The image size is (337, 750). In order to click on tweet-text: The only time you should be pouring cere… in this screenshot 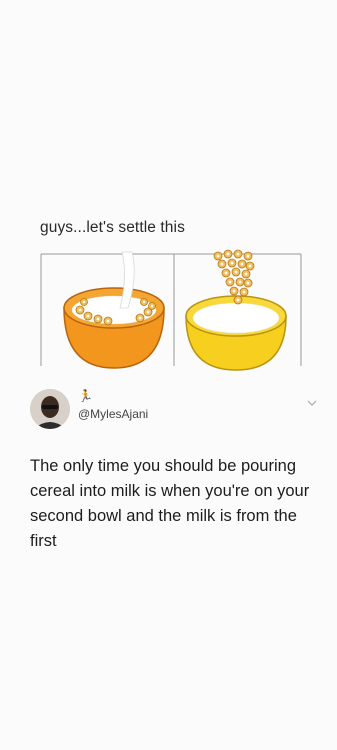, I will do `click(170, 503)`.